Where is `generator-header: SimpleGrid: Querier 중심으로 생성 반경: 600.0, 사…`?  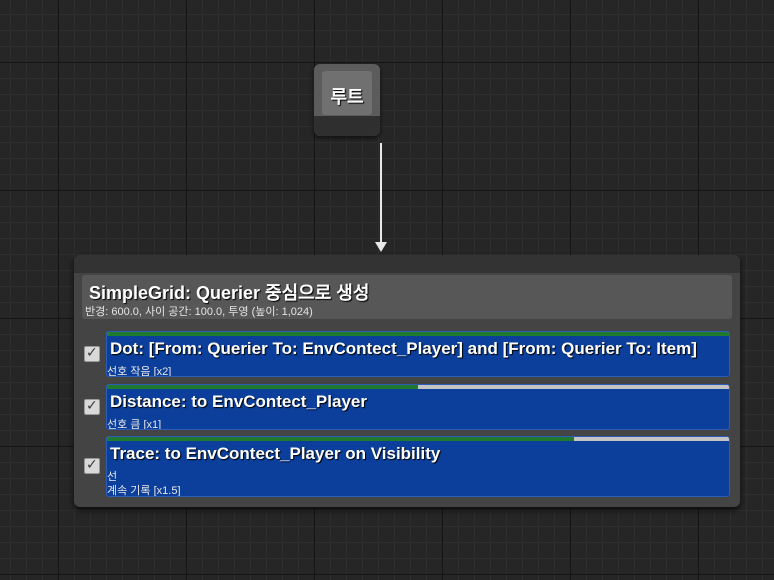 generator-header: SimpleGrid: Querier 중심으로 생성 반경: 600.0, 사… is located at coordinates (407, 297).